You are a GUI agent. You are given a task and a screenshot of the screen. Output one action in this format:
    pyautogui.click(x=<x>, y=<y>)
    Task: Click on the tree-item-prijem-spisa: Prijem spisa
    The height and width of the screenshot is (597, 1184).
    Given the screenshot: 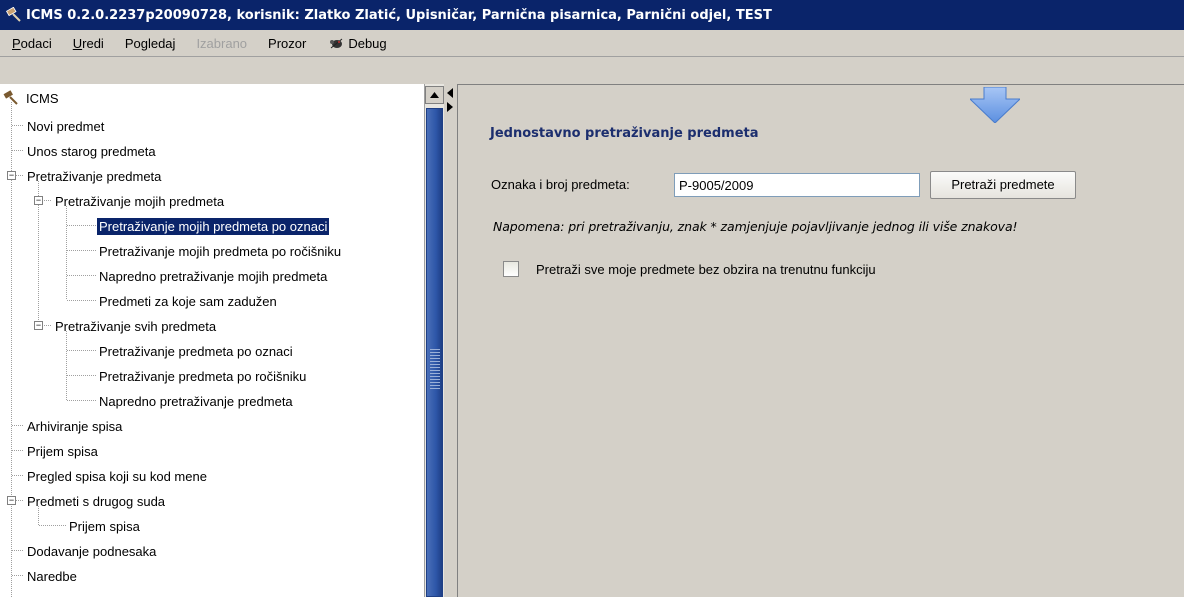 What is the action you would take?
    pyautogui.click(x=62, y=451)
    